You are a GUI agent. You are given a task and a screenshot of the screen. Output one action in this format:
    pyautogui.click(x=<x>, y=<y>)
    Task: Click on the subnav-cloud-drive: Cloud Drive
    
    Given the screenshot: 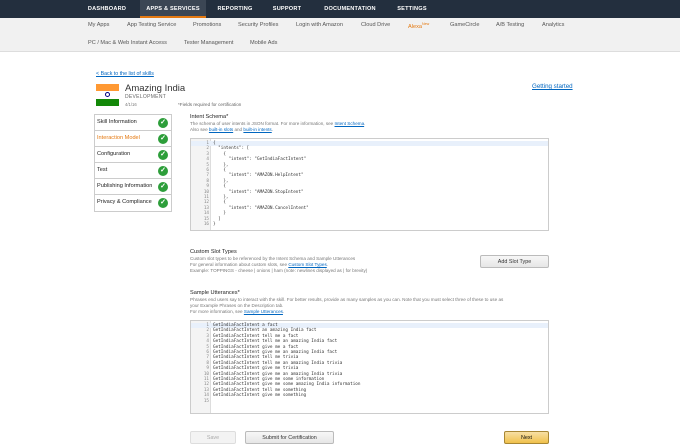 What is the action you would take?
    pyautogui.click(x=375, y=25)
    